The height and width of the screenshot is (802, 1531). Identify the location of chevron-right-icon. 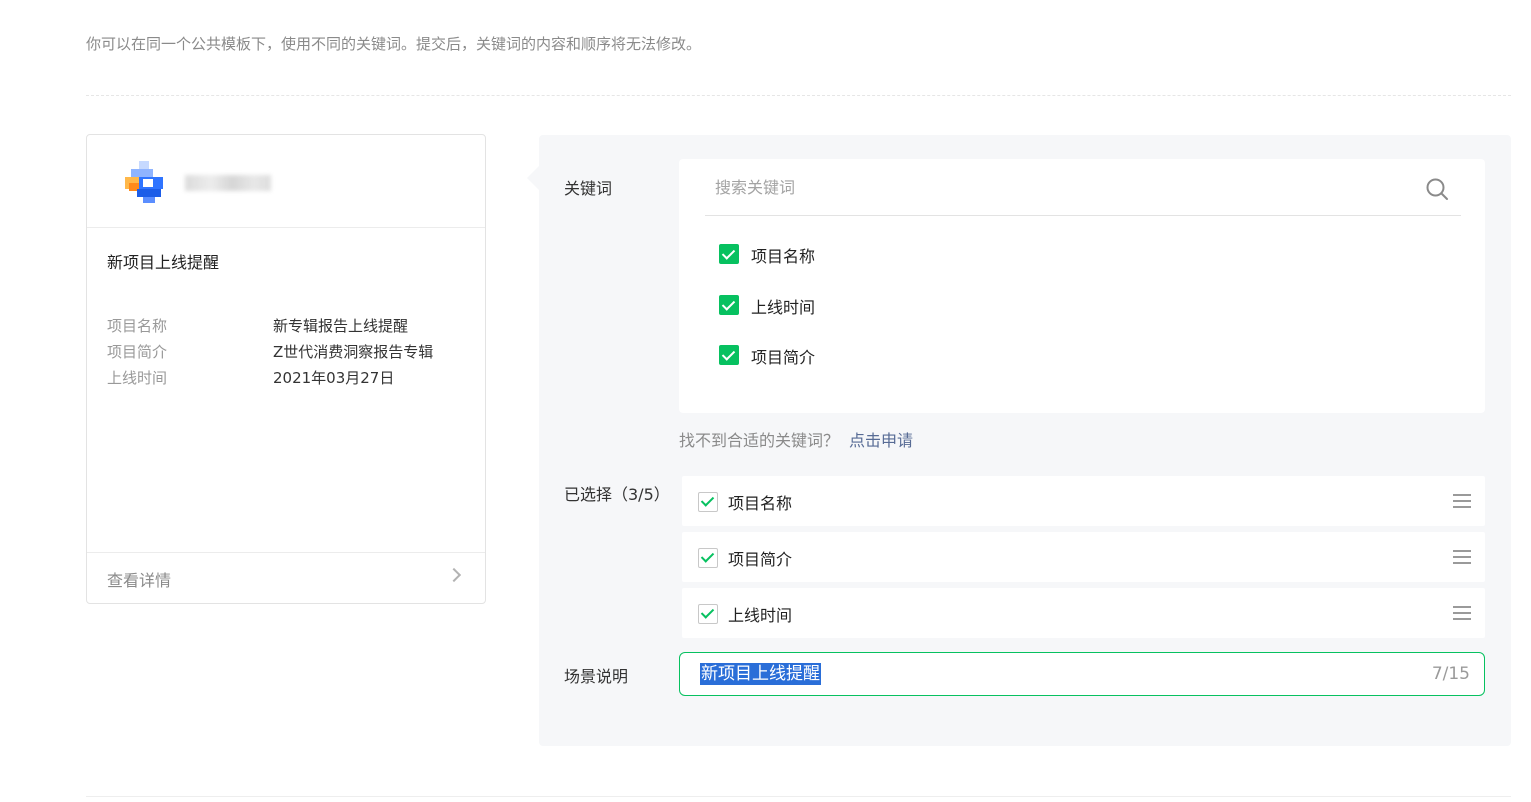
(454, 575).